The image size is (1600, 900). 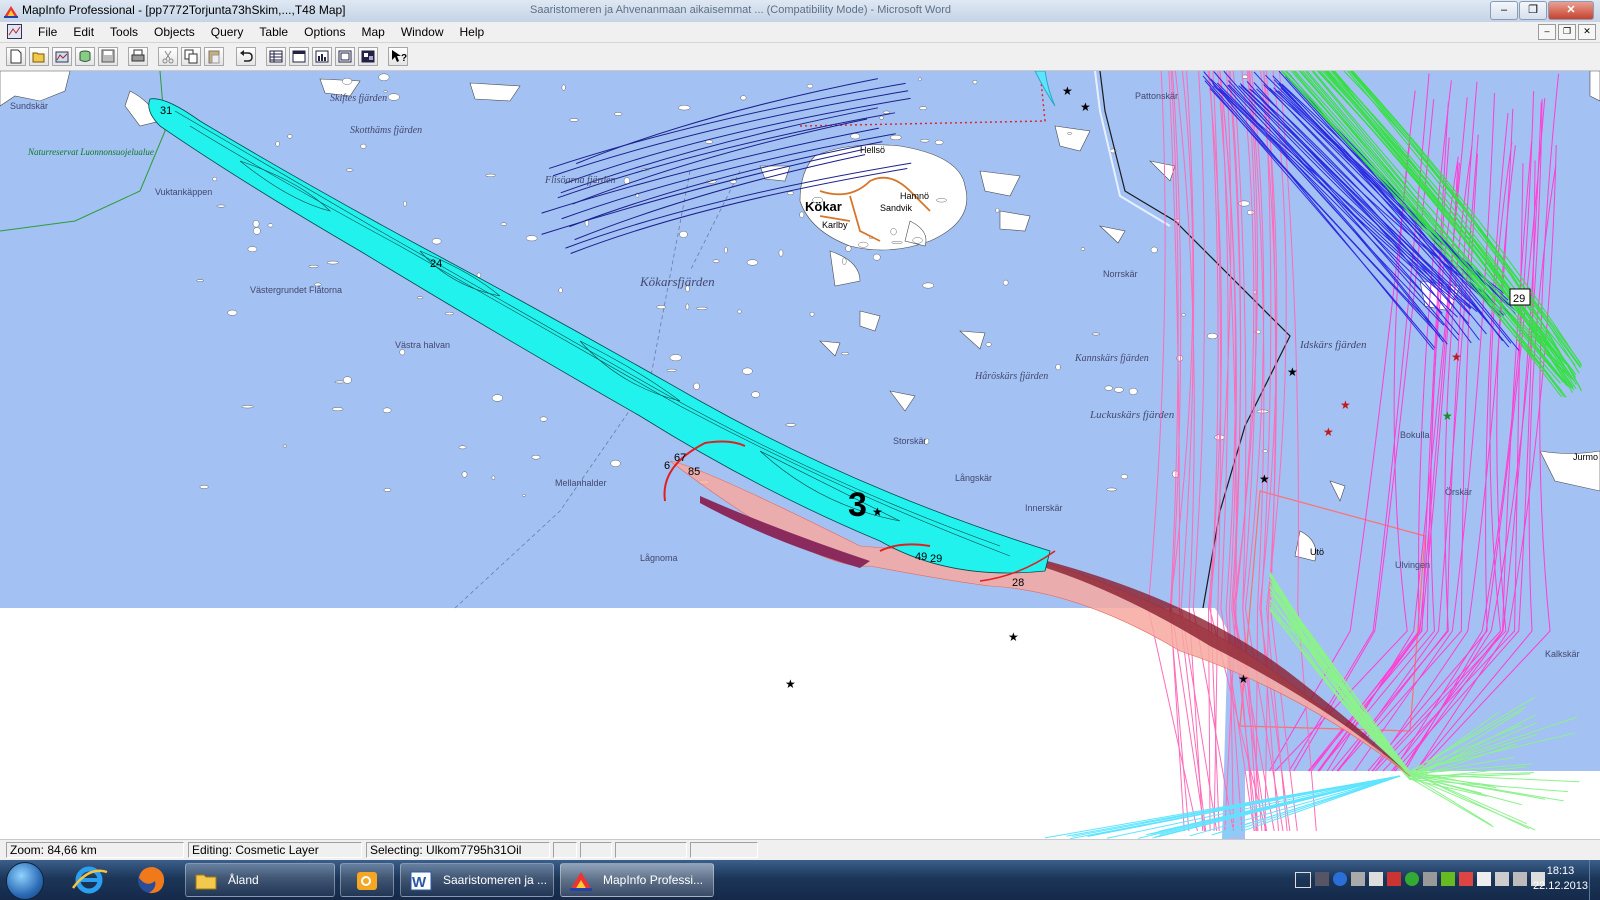 I want to click on svg-text: W, so click(x=419, y=882).